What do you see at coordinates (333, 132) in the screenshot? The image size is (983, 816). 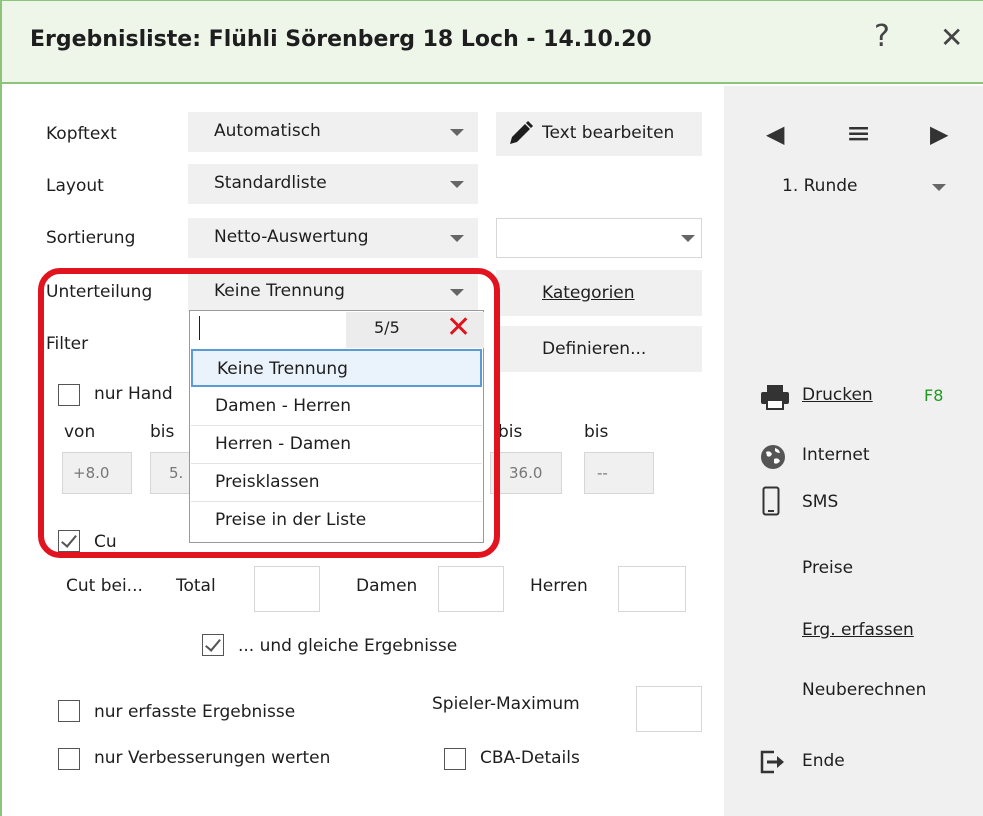 I see `kopftext-select: Automatisch` at bounding box center [333, 132].